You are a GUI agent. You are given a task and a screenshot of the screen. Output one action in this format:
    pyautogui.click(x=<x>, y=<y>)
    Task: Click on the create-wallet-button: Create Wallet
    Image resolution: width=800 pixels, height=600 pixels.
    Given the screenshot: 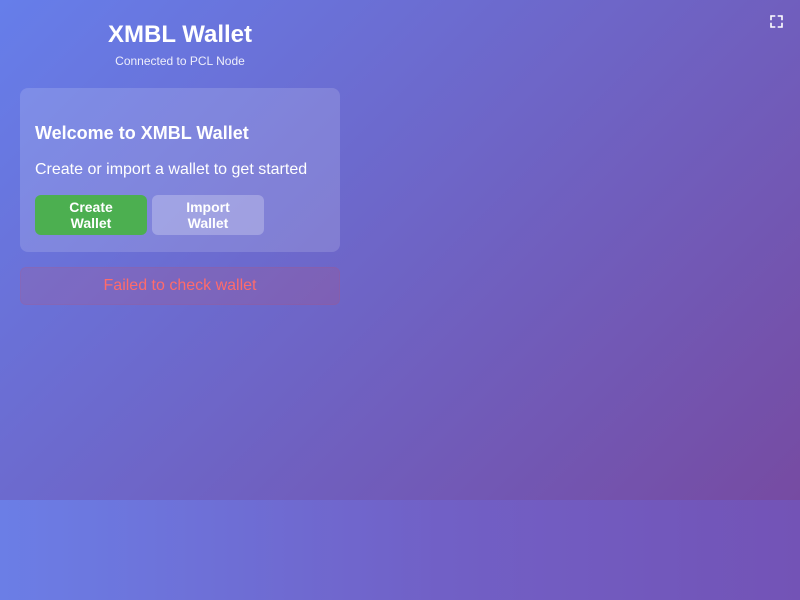 What is the action you would take?
    pyautogui.click(x=91, y=215)
    